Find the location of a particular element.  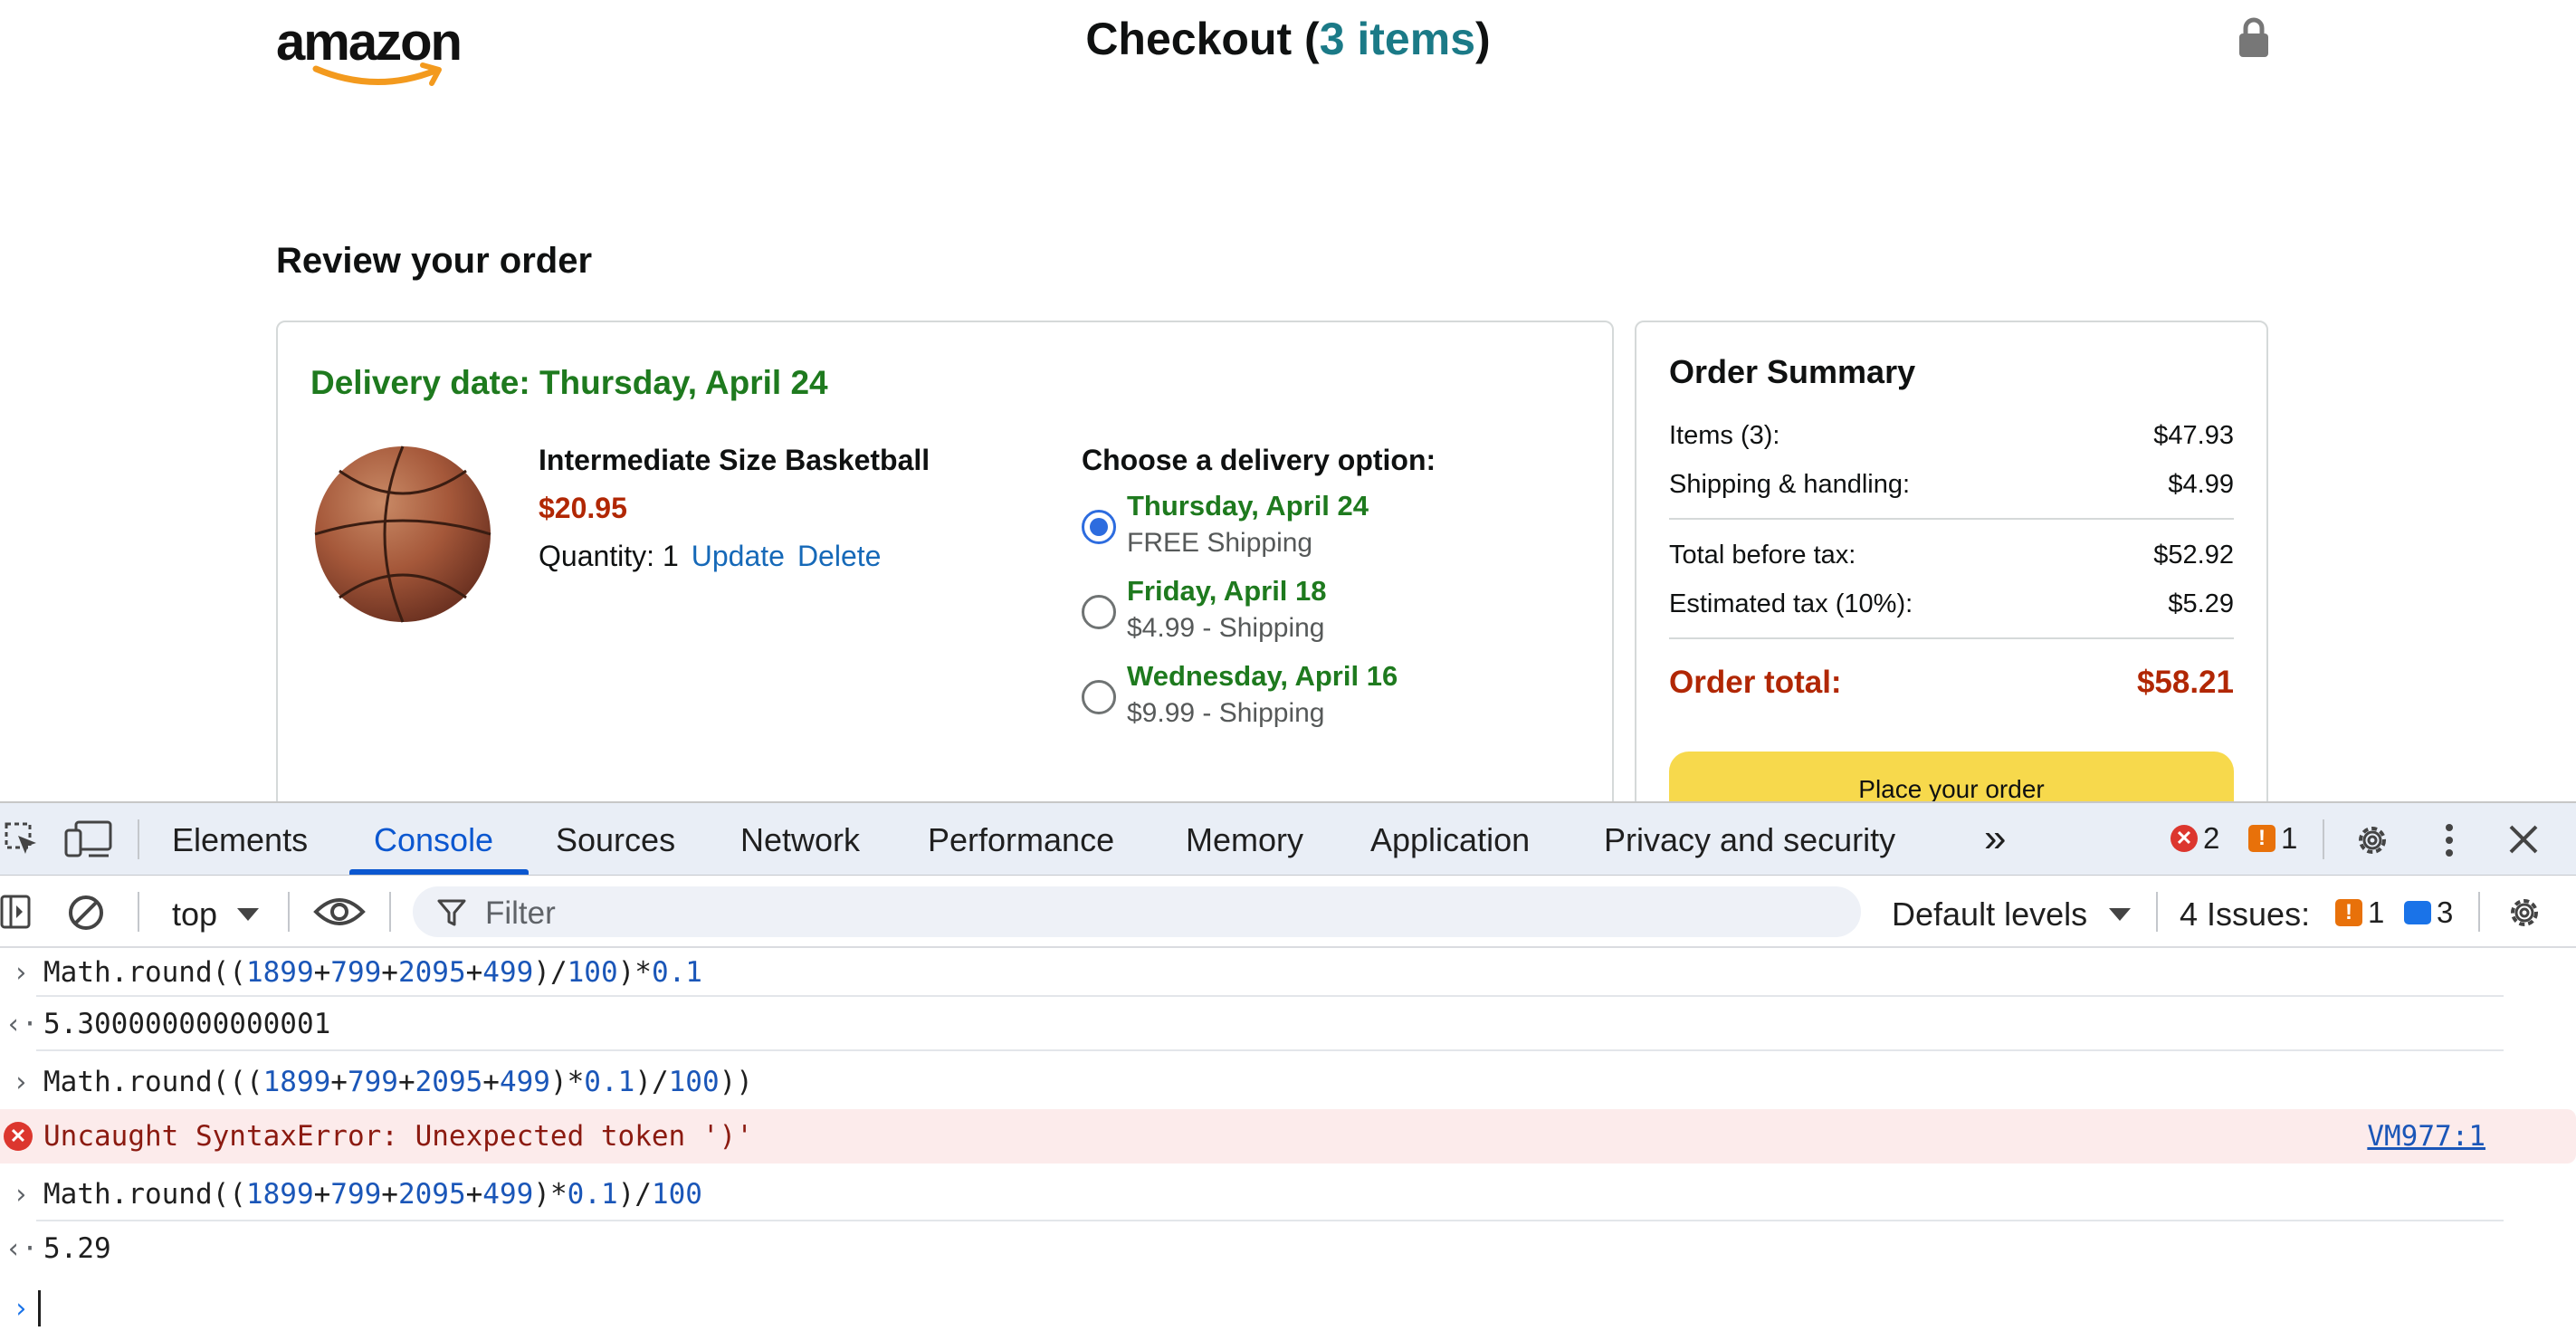

settings-gear-icon is located at coordinates (2372, 840).